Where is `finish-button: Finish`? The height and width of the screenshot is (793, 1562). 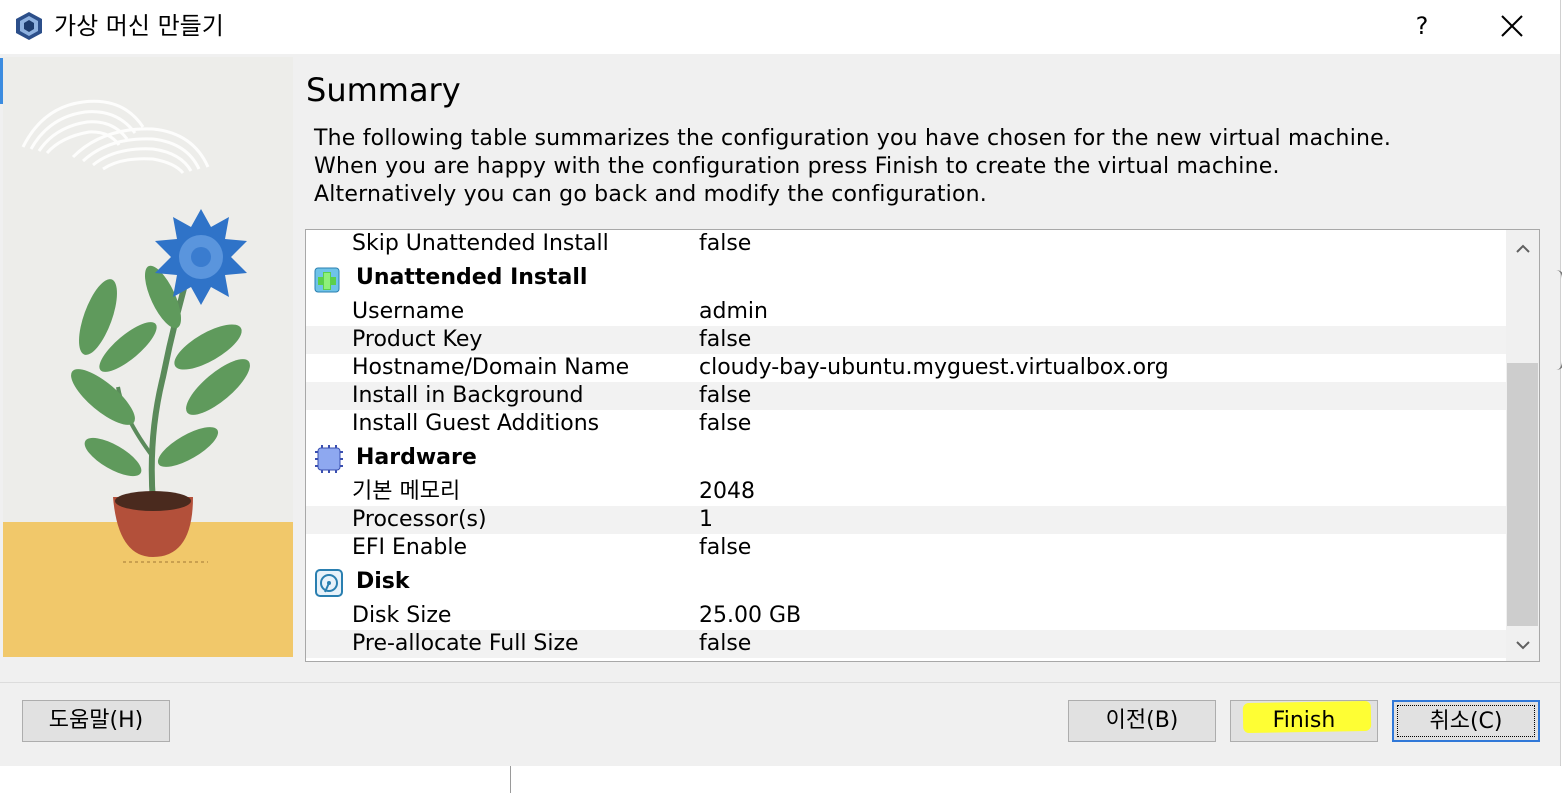
finish-button: Finish is located at coordinates (1304, 721).